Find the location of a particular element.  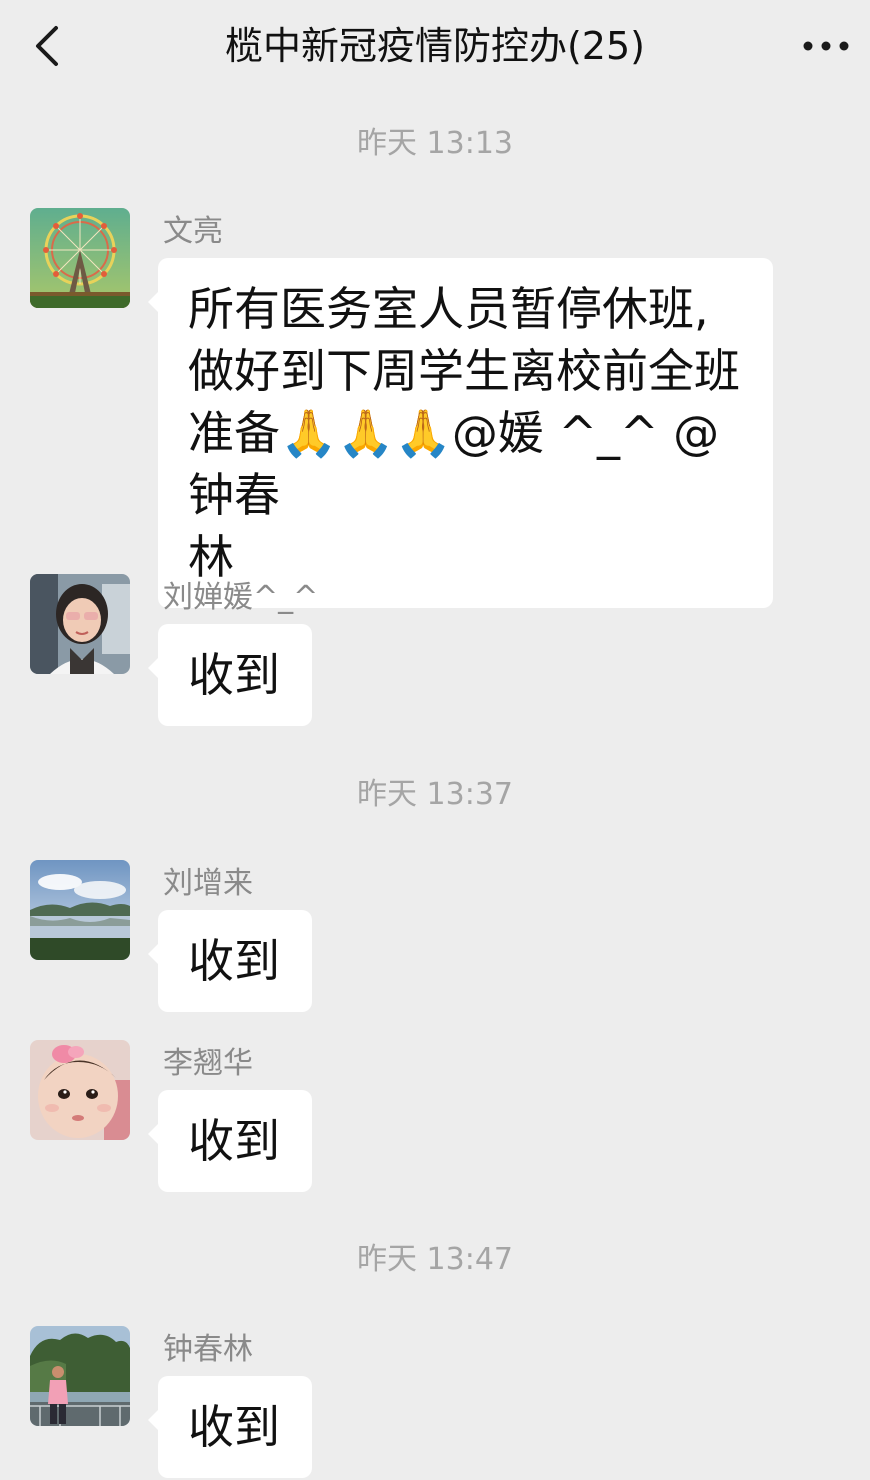

chevron-left-icon is located at coordinates (50, 46).